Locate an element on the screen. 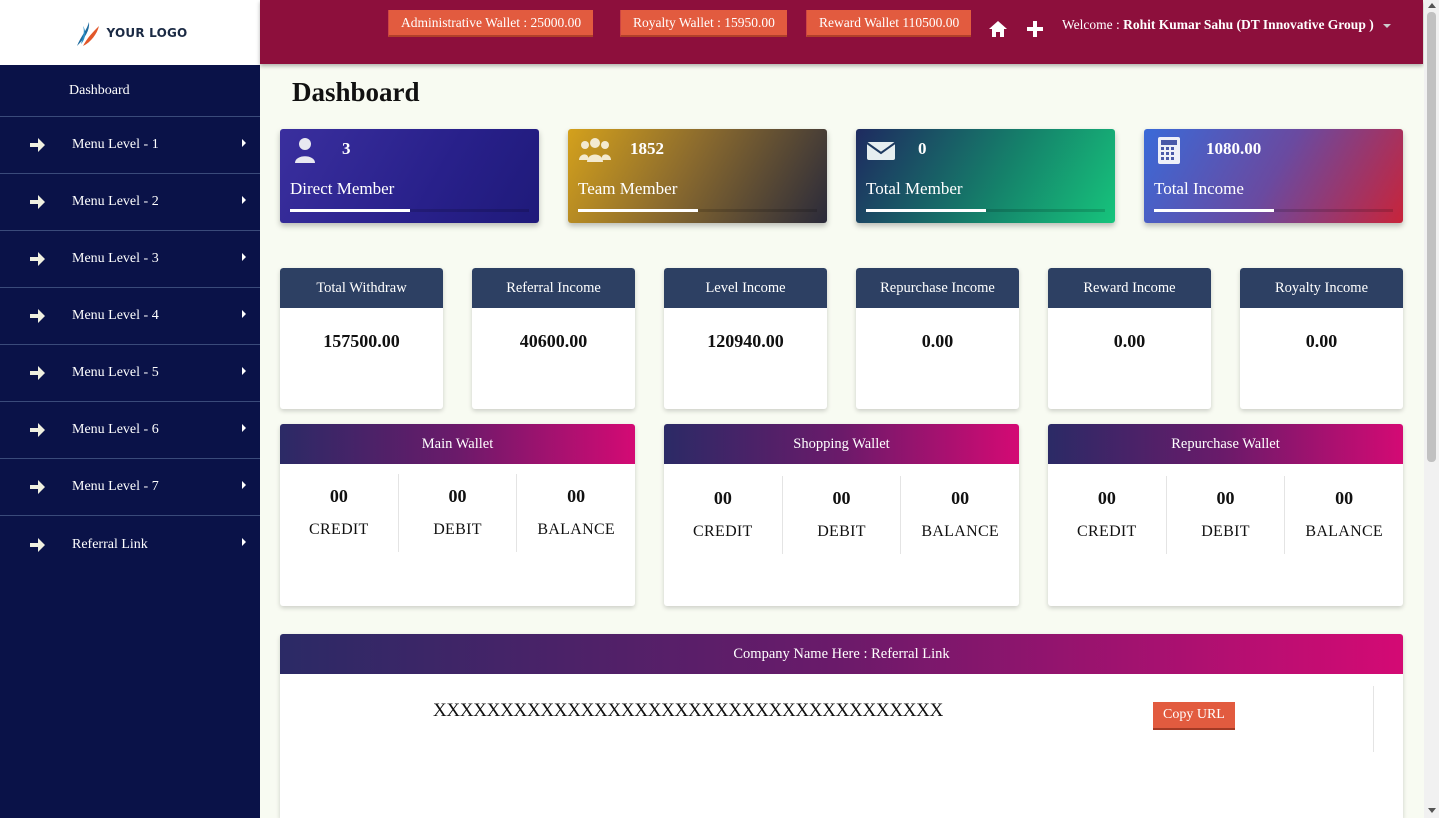 Image resolution: width=1439 pixels, height=818 pixels. stat-card-direct-member: 3 Direct Member is located at coordinates (409, 176).